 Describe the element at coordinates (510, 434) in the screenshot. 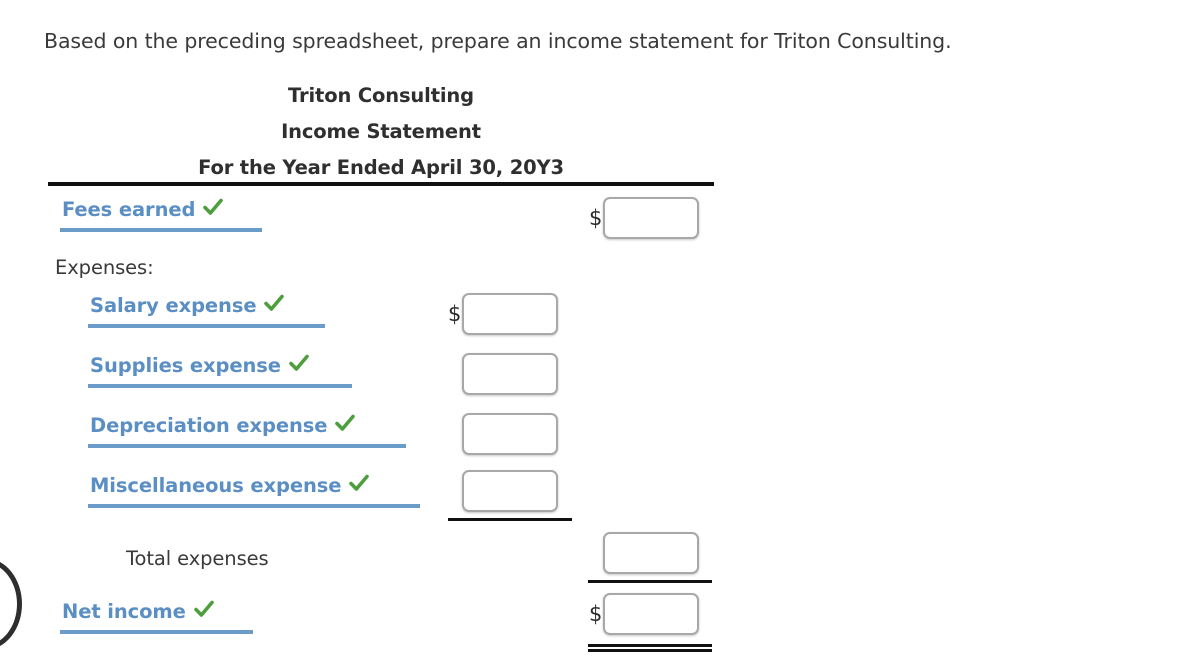

I see `input-depreciation-expense` at that location.